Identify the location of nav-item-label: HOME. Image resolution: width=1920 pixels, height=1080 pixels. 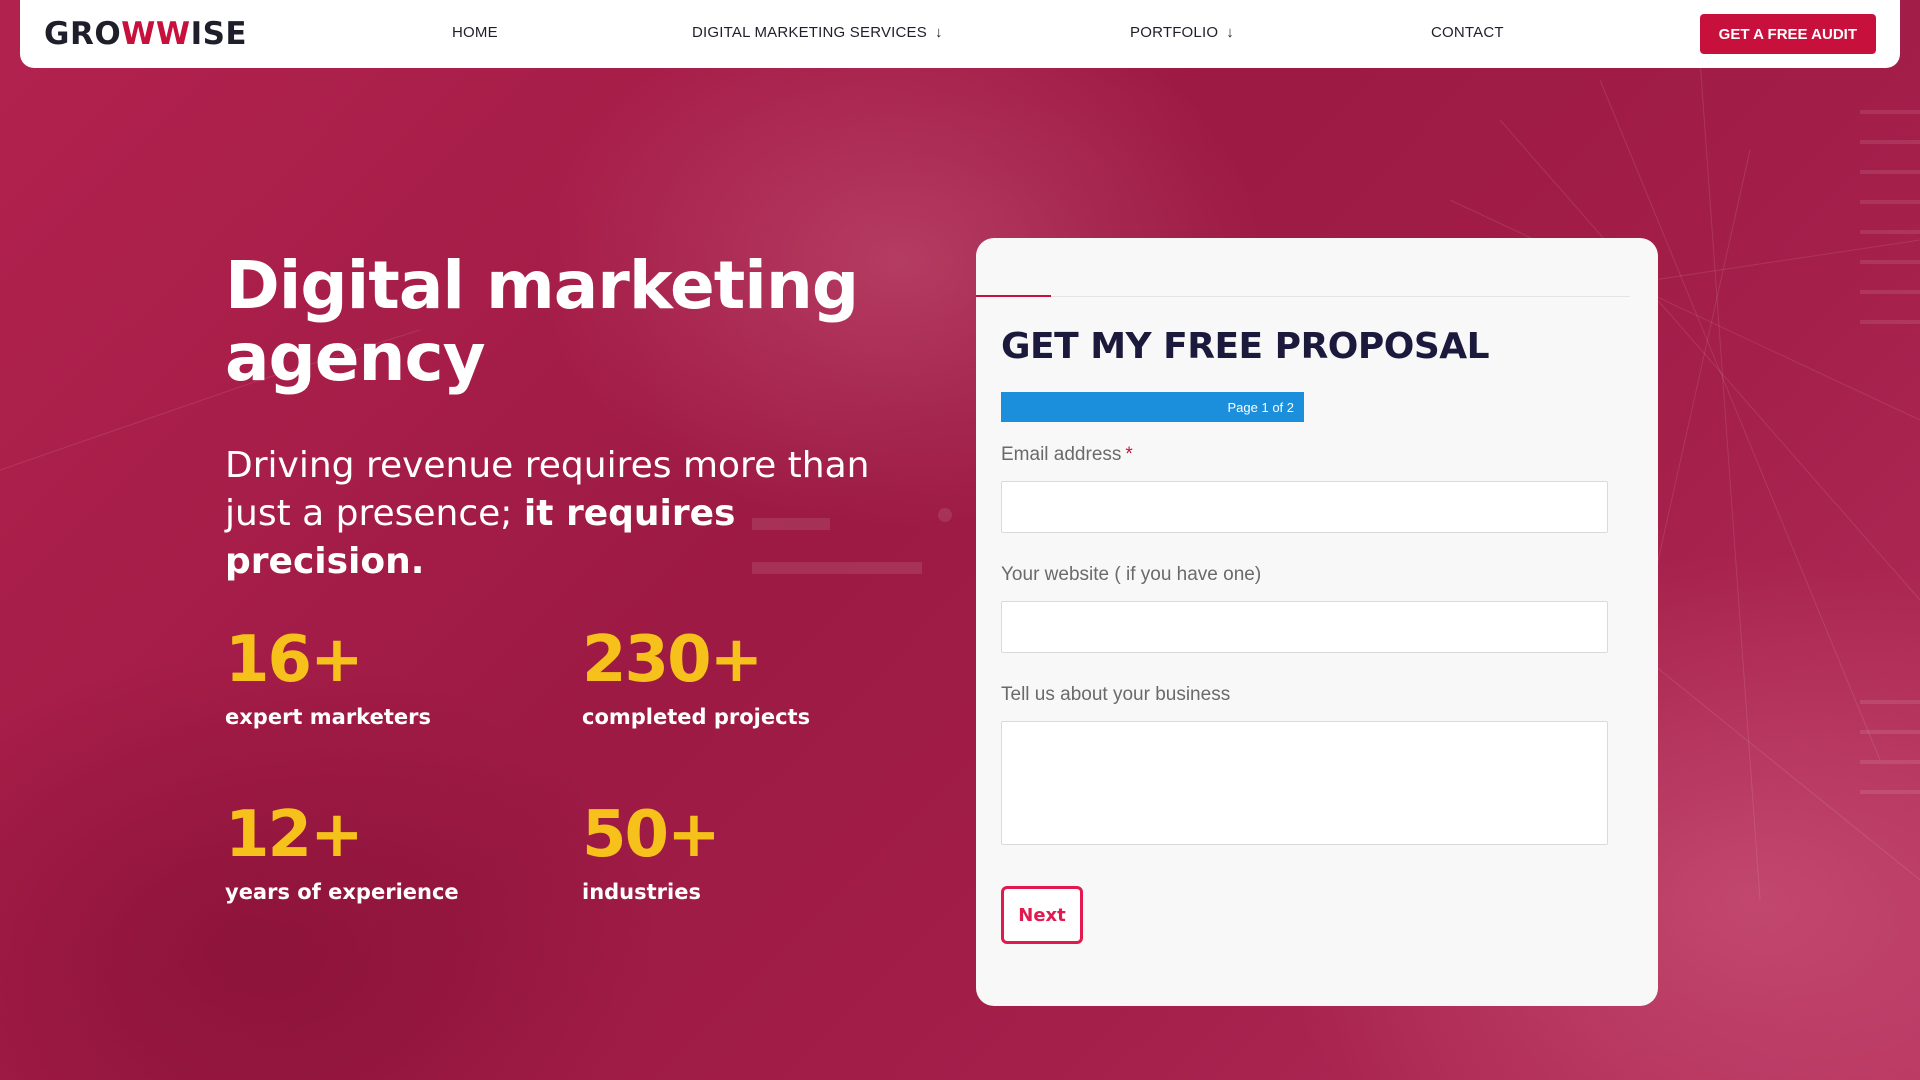
(475, 32).